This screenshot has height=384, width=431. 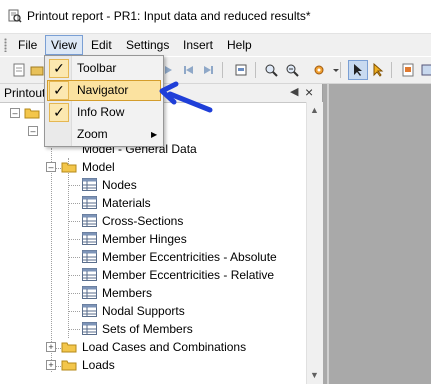 What do you see at coordinates (143, 221) in the screenshot?
I see `tree-item-label: Cross-Sections` at bounding box center [143, 221].